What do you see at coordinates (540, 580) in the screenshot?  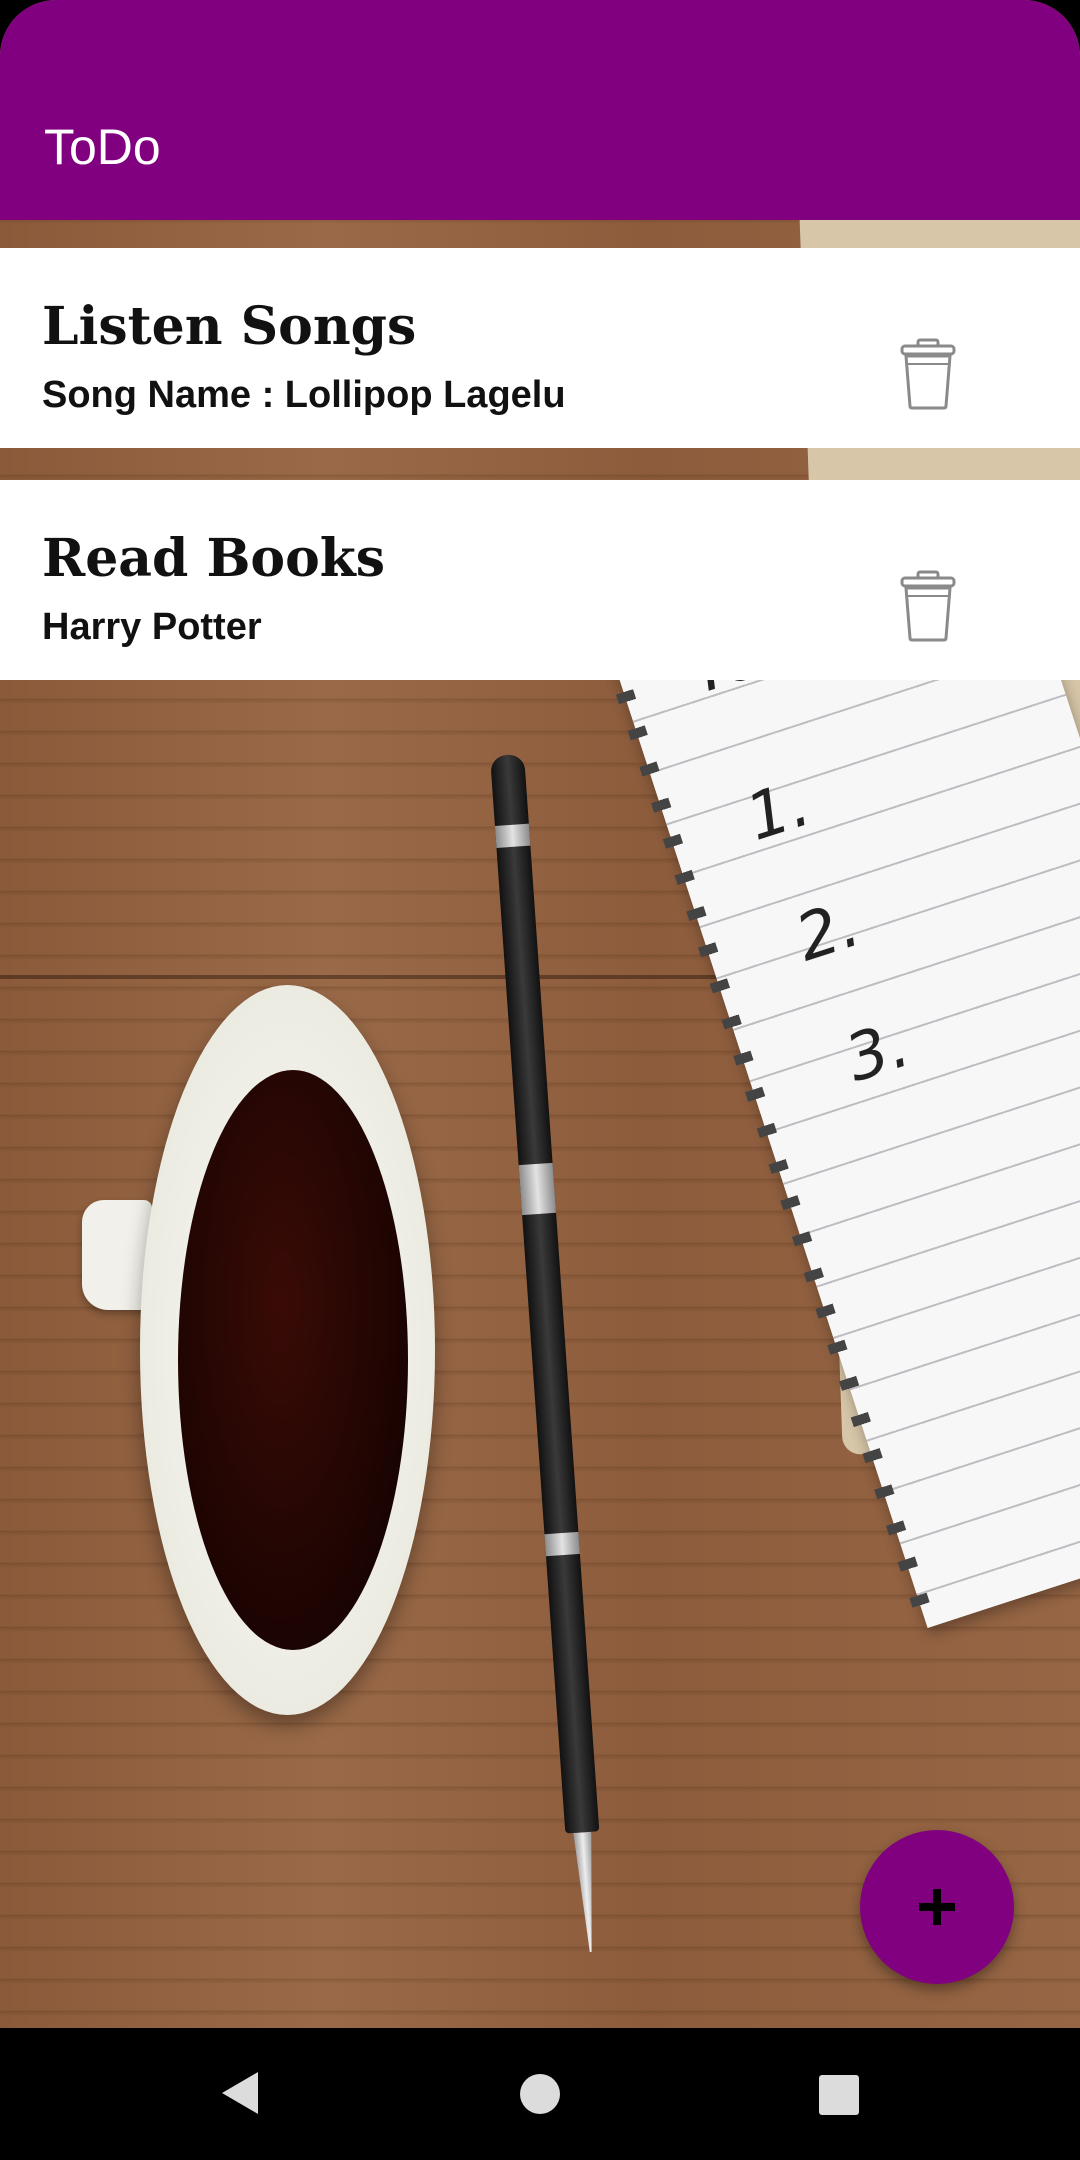 I see `task-card: Read Books Harry Potter` at bounding box center [540, 580].